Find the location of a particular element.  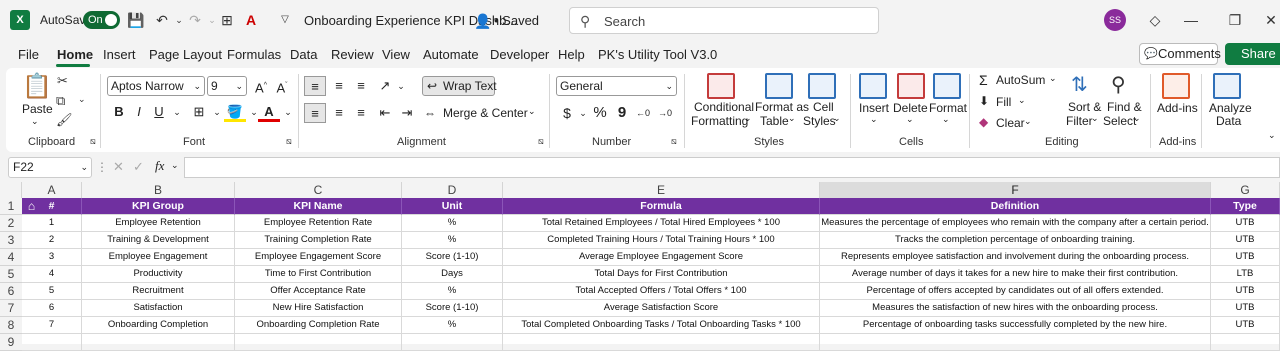

table-cell-number: 7 is located at coordinates (52, 325).